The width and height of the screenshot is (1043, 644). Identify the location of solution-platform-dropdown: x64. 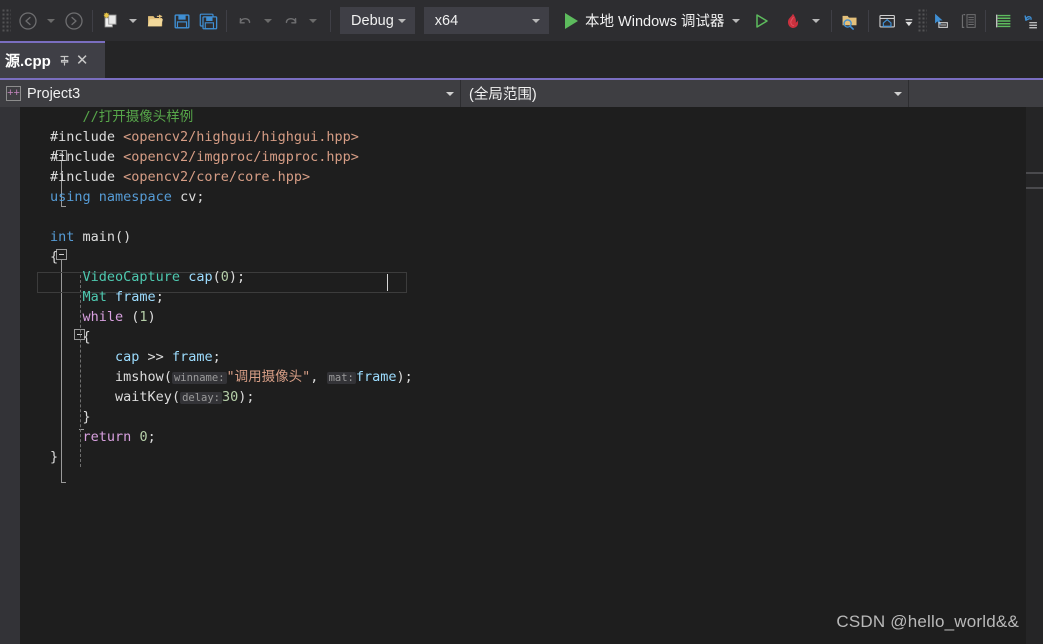
(486, 20).